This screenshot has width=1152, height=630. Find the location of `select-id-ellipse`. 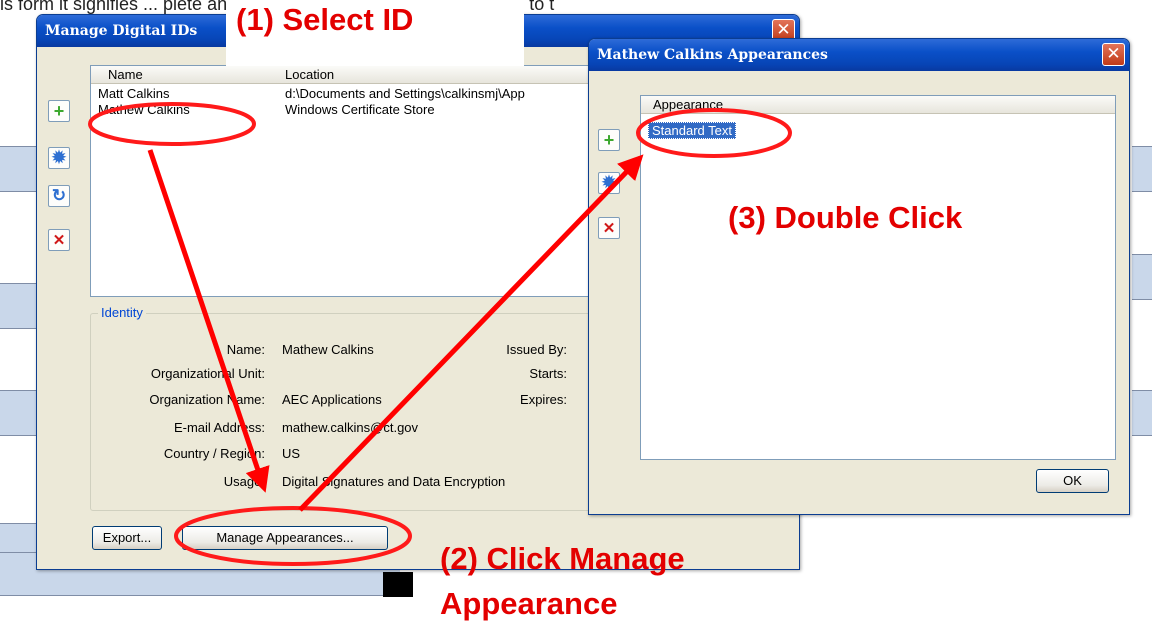

select-id-ellipse is located at coordinates (172, 124).